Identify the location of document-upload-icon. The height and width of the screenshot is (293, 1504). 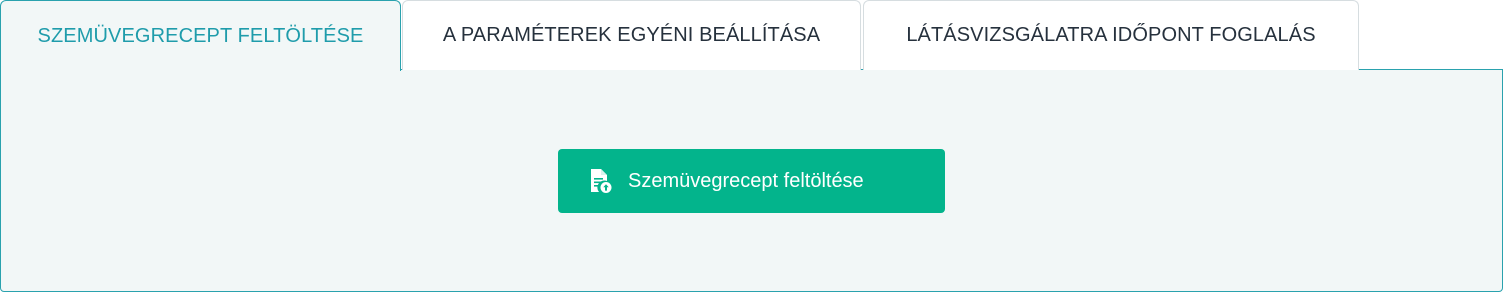
(600, 181).